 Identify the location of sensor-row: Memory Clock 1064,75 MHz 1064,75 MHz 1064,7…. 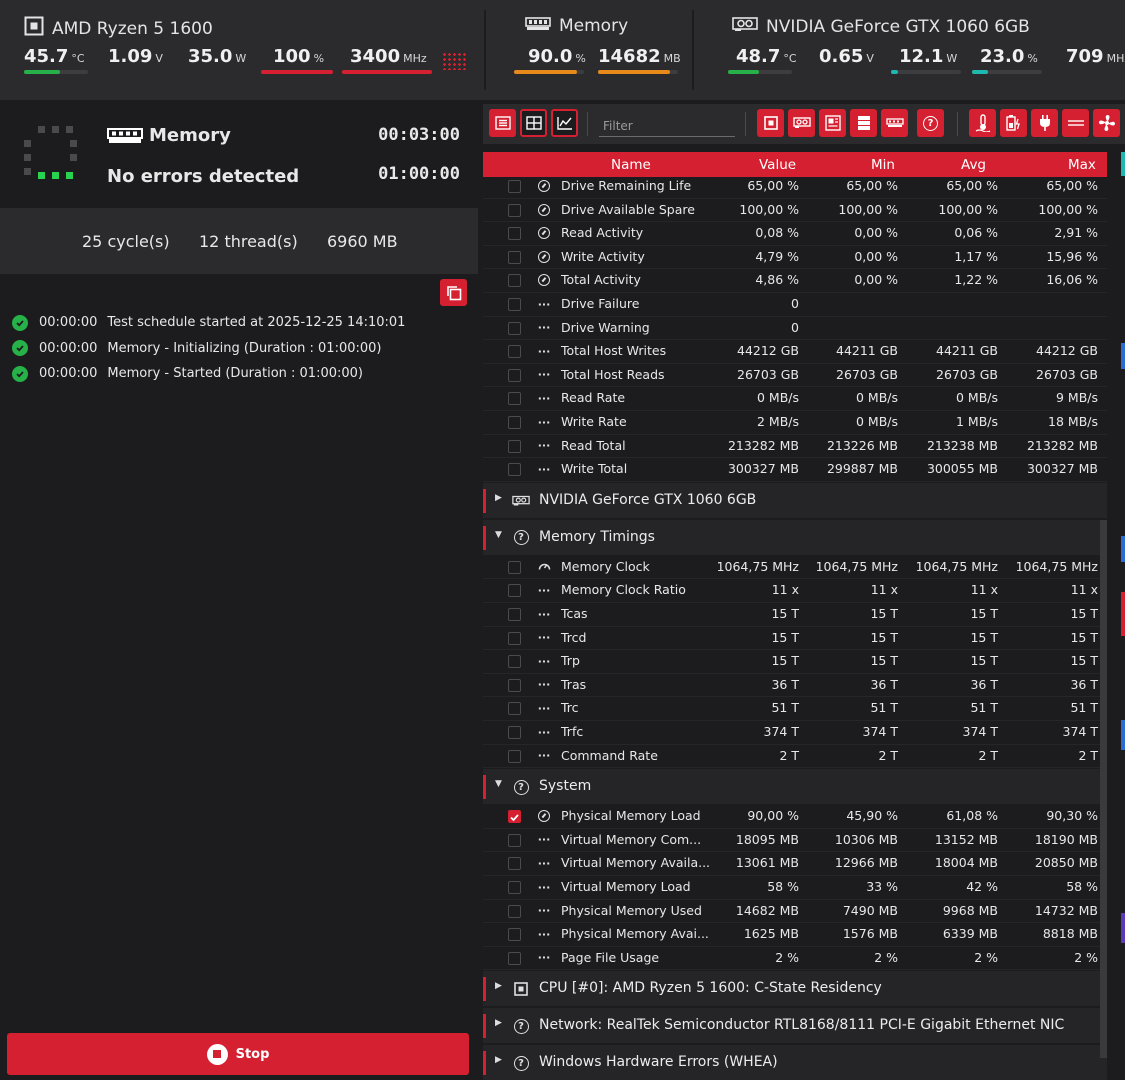
(795, 568).